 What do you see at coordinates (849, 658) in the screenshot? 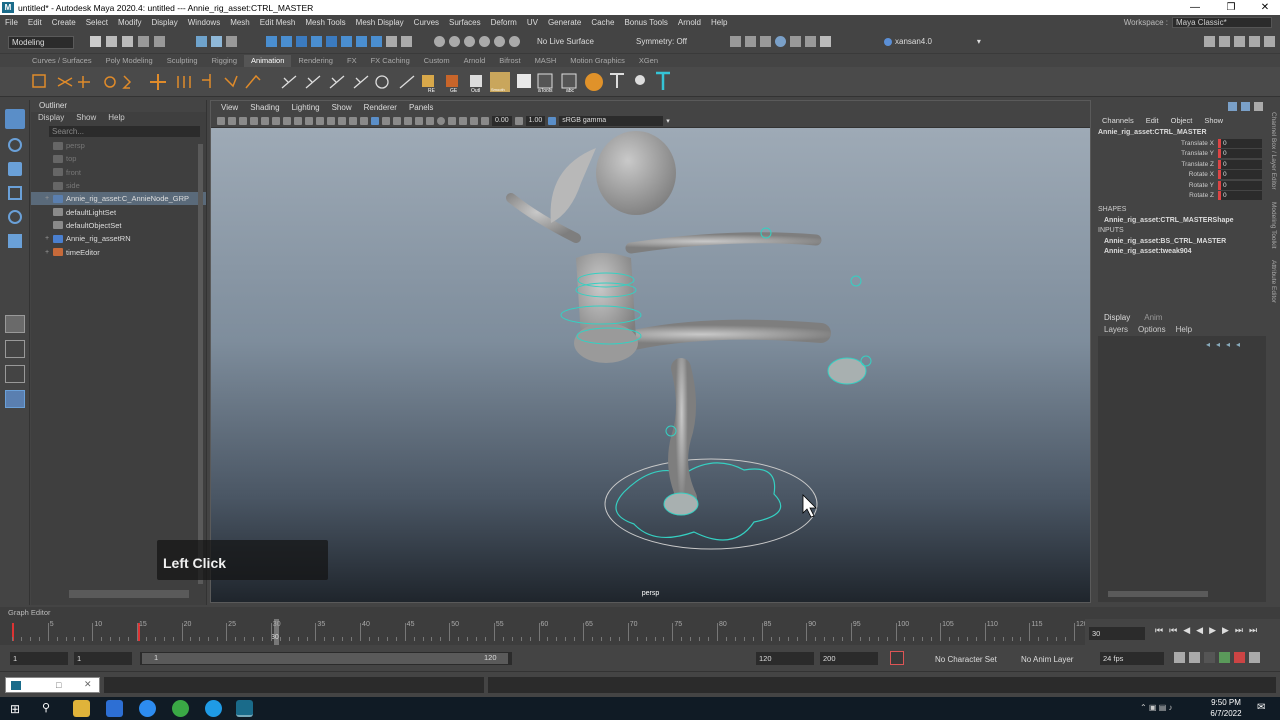
I see `scene-end-field: 200` at bounding box center [849, 658].